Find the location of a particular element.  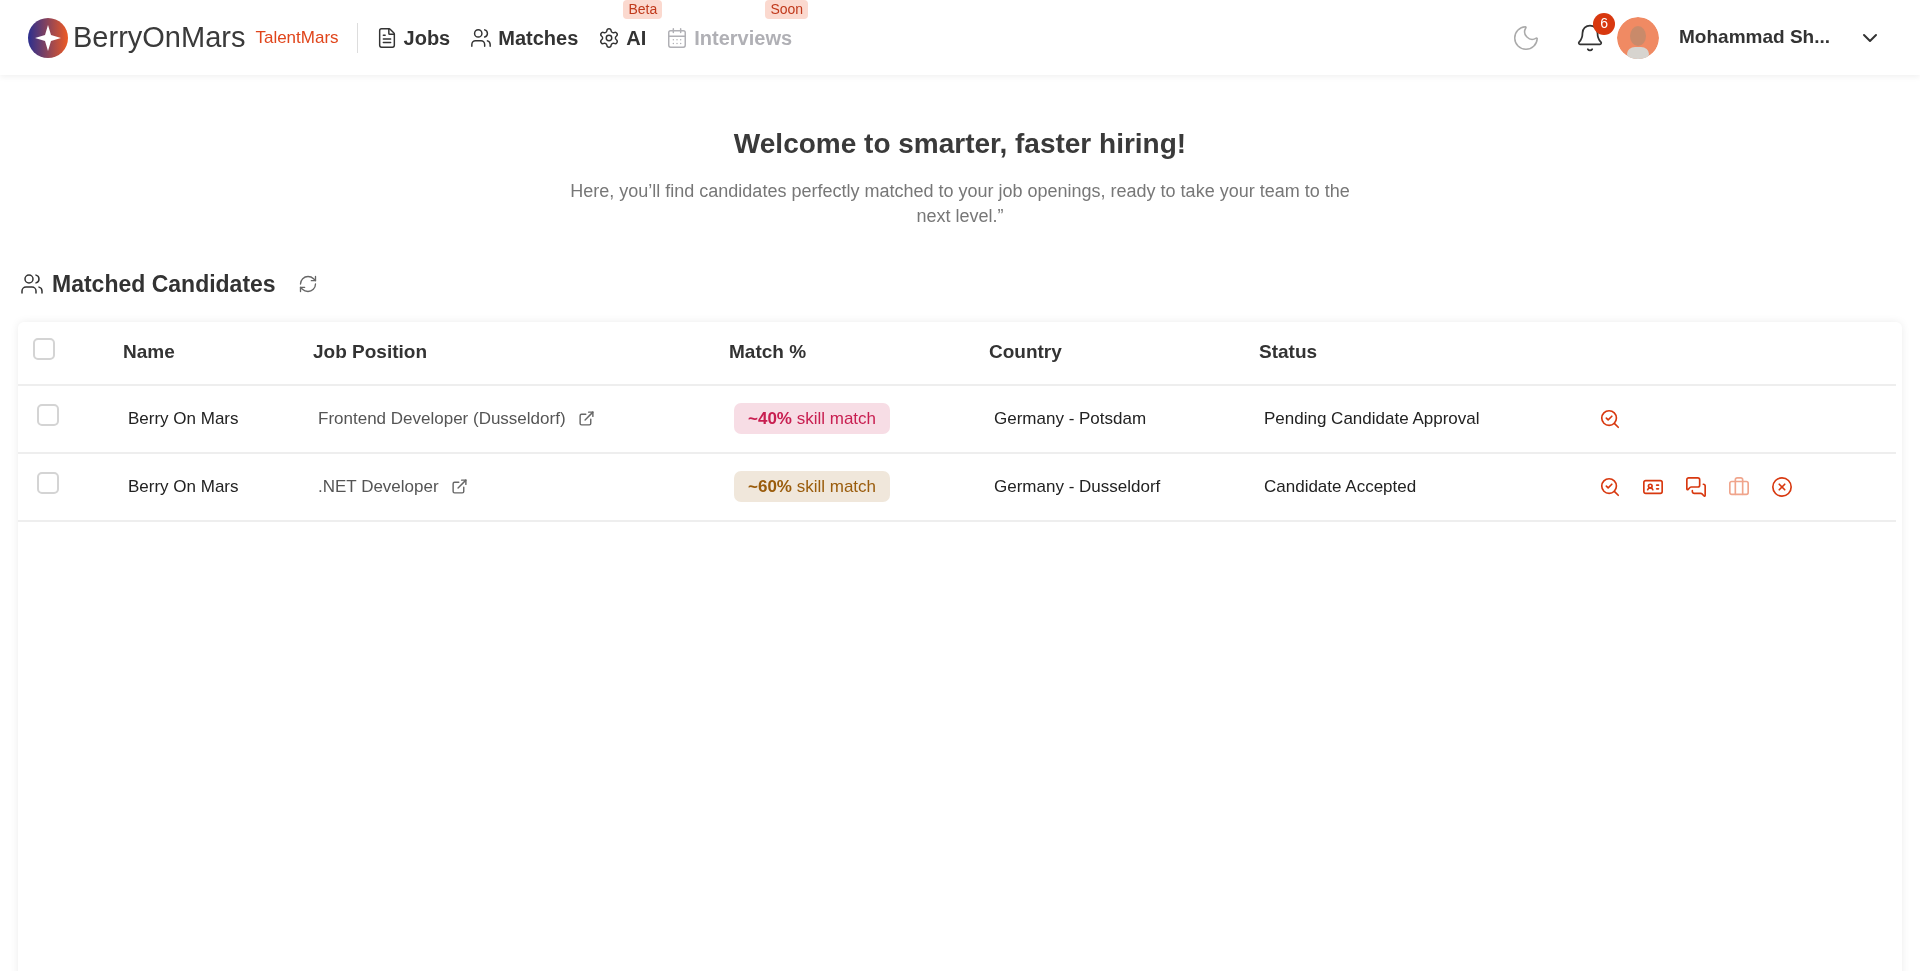

table-cell: Germany - Potsdam is located at coordinates (1070, 418).